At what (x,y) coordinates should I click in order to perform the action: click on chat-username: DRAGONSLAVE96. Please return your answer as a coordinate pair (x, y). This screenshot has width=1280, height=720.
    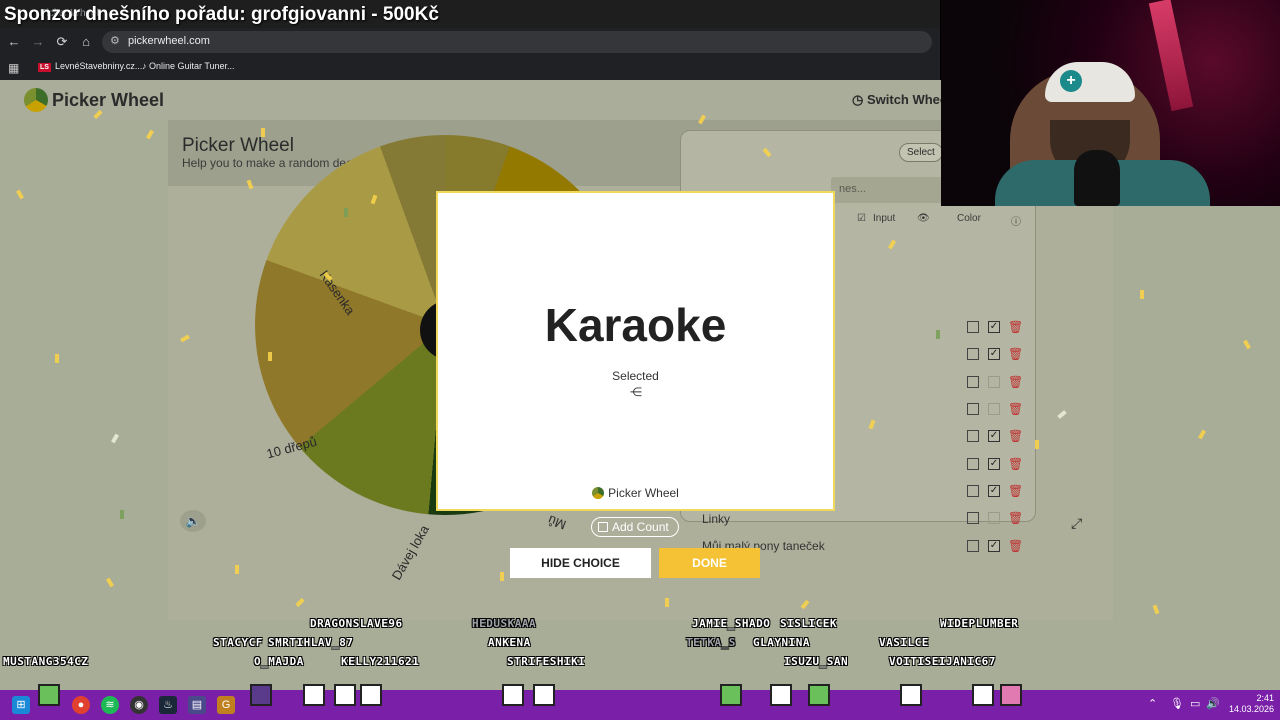
    Looking at the image, I should click on (356, 623).